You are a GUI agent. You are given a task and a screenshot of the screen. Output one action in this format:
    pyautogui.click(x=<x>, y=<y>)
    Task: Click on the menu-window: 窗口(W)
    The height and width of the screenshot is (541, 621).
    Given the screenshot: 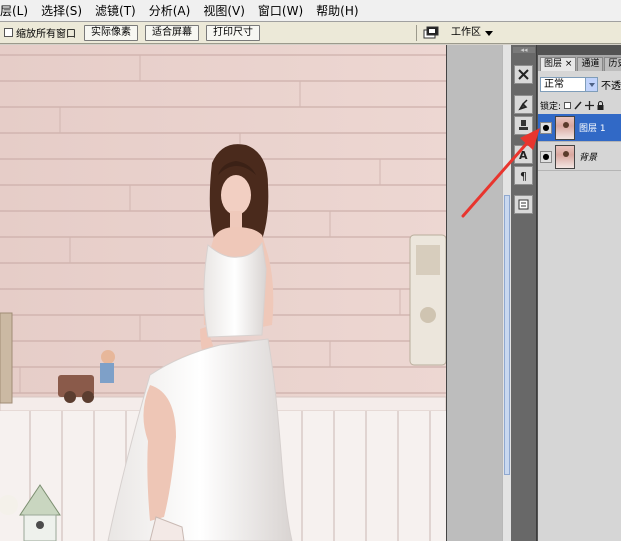 What is the action you would take?
    pyautogui.click(x=281, y=10)
    